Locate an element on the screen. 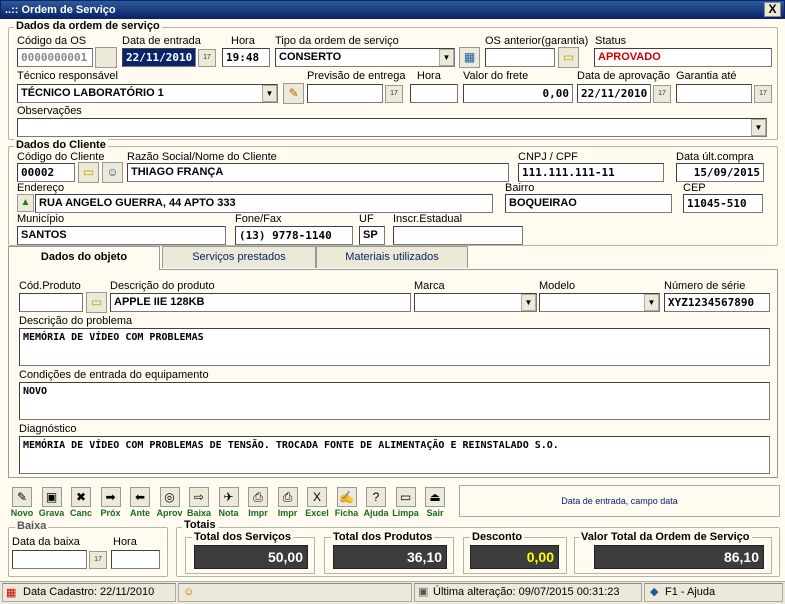  toolbar-button-label: Aprov is located at coordinates (169, 513).